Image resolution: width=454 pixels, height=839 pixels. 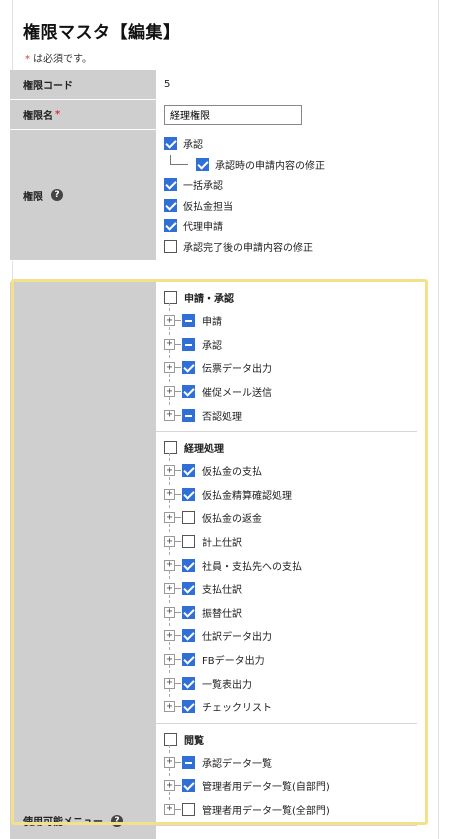 What do you see at coordinates (237, 764) in the screenshot?
I see `menu-item-label: 承認データ一覧` at bounding box center [237, 764].